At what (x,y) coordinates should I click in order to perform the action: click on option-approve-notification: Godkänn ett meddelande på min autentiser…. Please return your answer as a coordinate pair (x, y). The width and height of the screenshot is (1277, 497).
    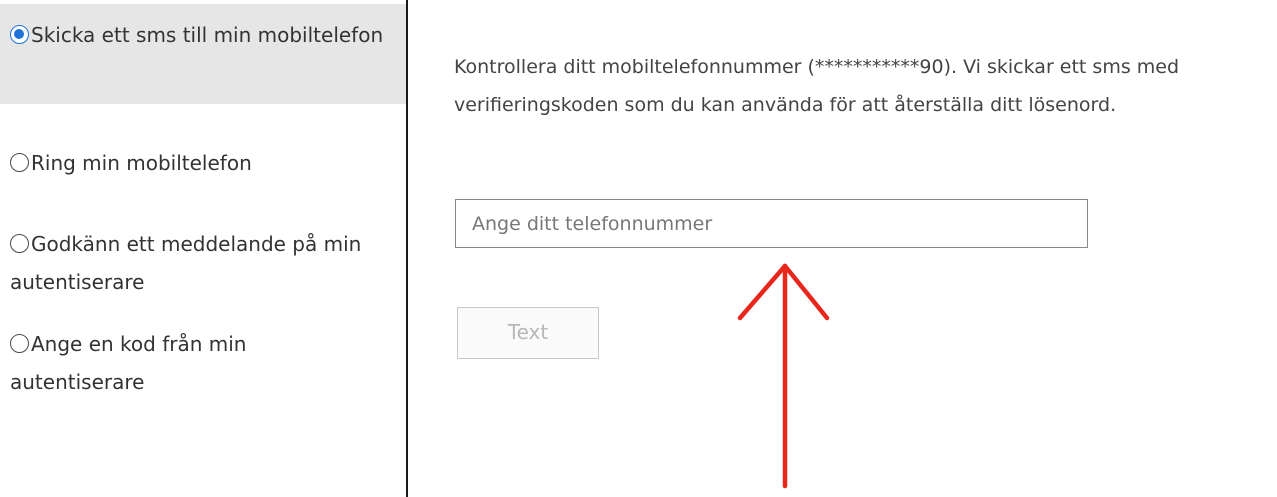
    Looking at the image, I should click on (190, 263).